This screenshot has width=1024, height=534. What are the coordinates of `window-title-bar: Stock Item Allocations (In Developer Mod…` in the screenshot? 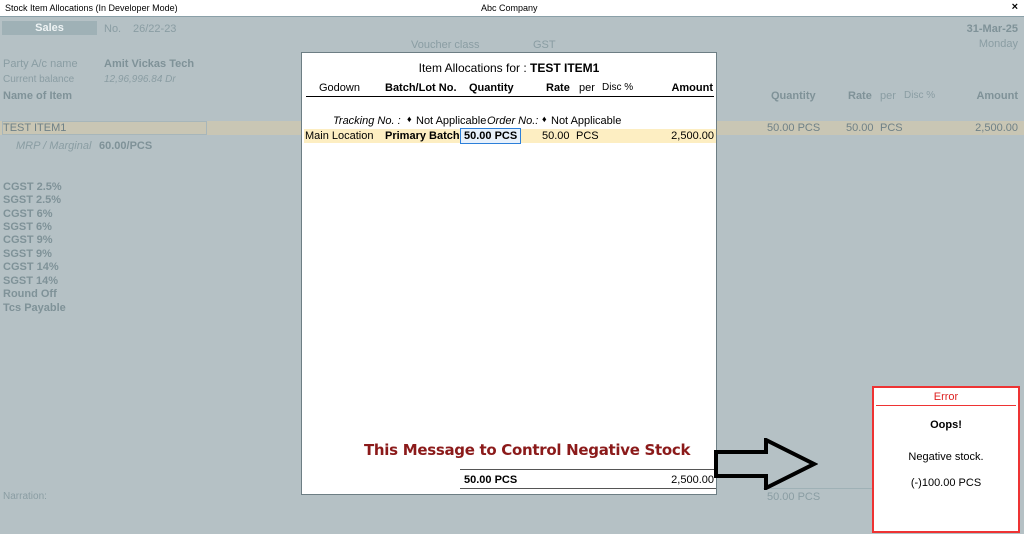 It's located at (512, 8).